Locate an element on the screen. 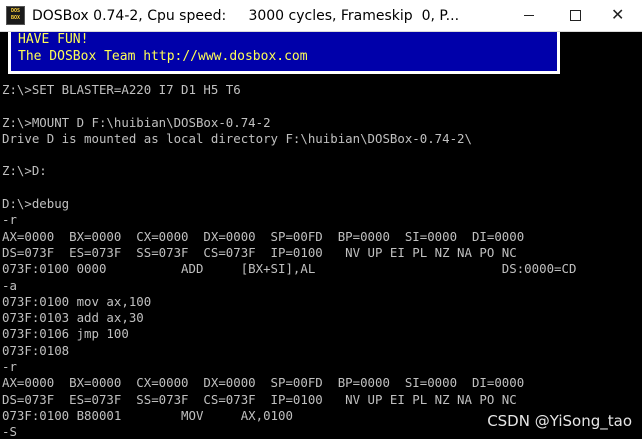 The height and width of the screenshot is (439, 642). icon-label-top: DOS is located at coordinates (15, 11).